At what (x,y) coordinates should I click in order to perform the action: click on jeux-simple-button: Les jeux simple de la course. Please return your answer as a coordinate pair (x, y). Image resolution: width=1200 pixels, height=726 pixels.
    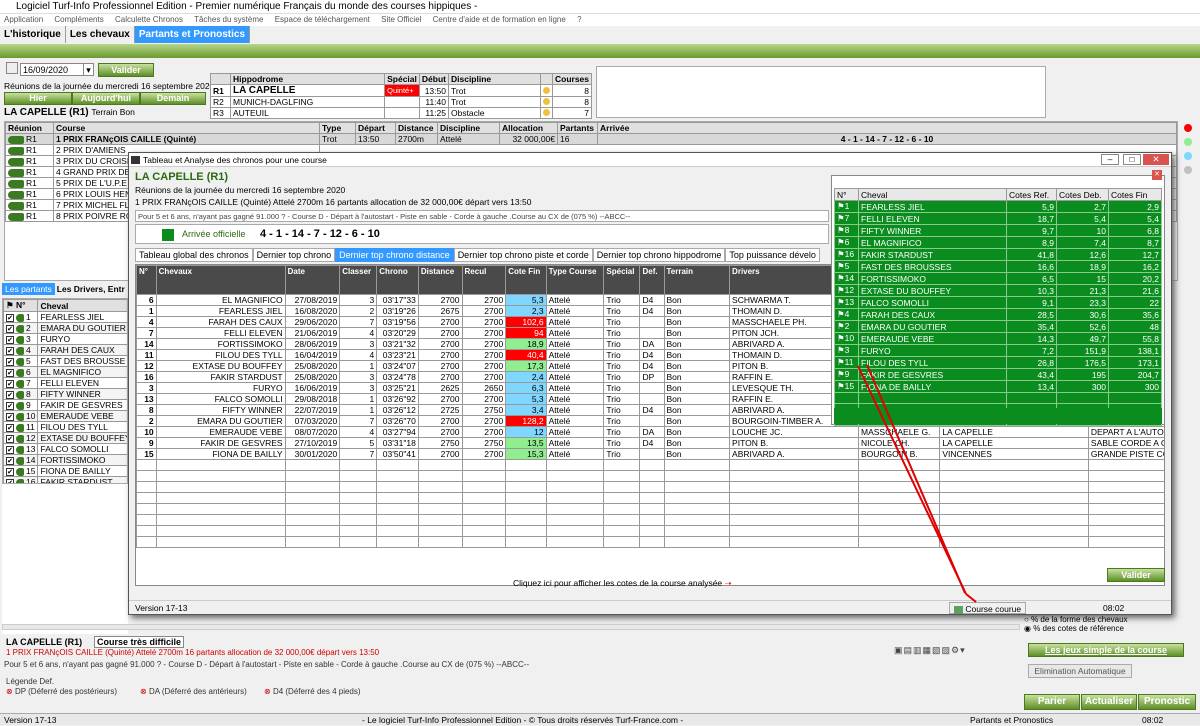
    Looking at the image, I should click on (1106, 650).